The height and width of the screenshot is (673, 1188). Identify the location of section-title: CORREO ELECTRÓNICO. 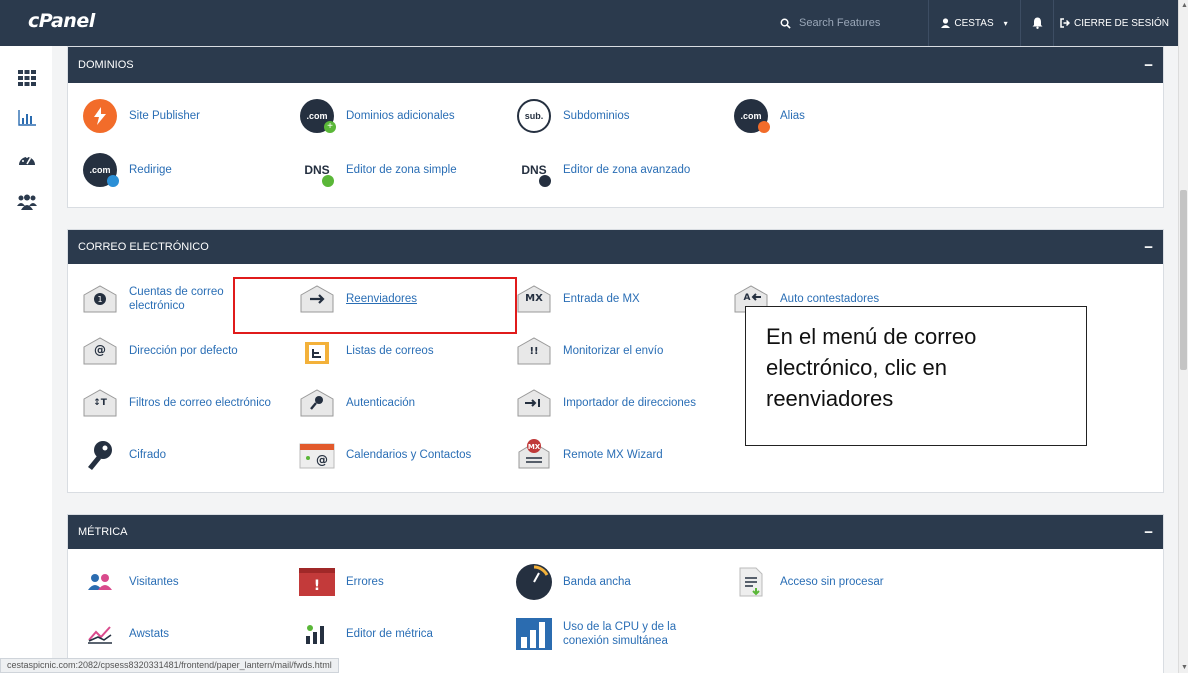
(143, 247).